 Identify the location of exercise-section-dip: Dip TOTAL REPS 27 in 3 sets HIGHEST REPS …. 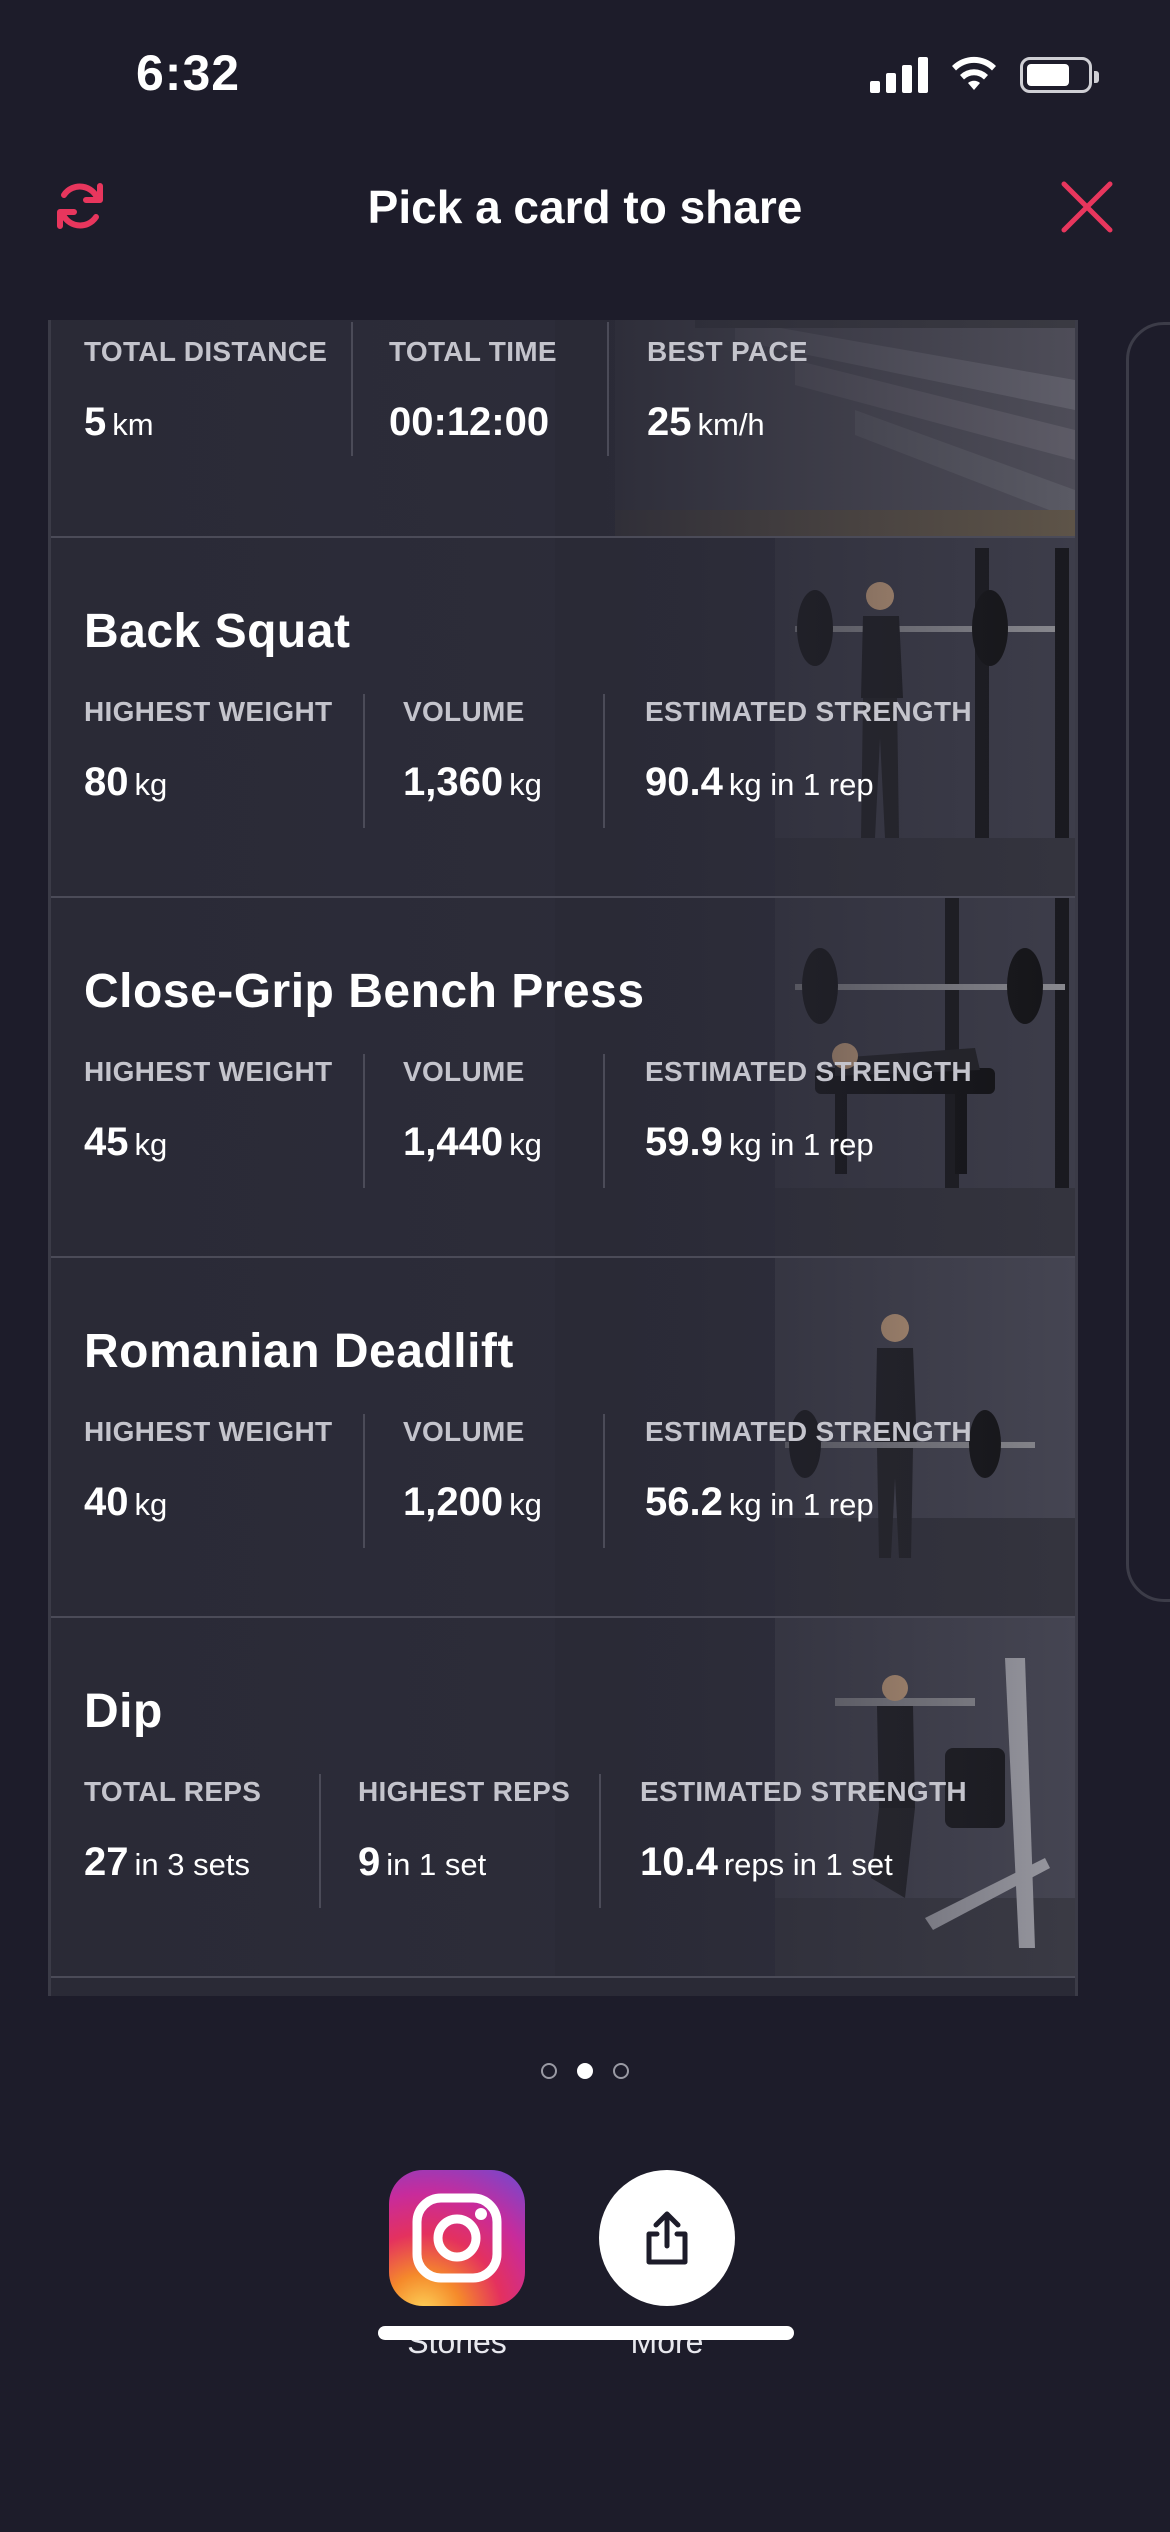
(563, 1798).